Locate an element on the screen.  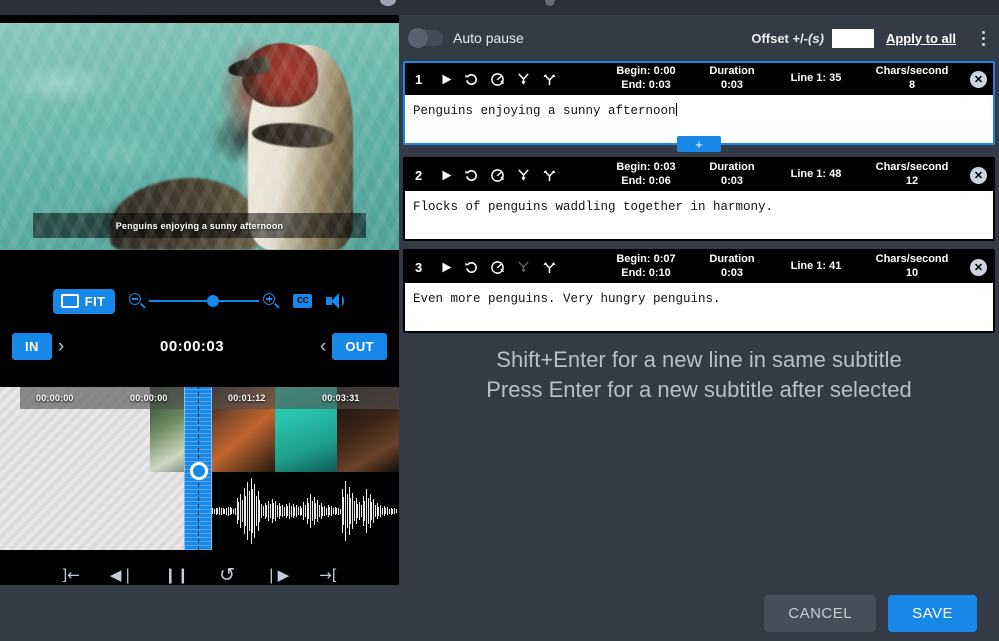
subtitle-end: End: 0:06 is located at coordinates (646, 181).